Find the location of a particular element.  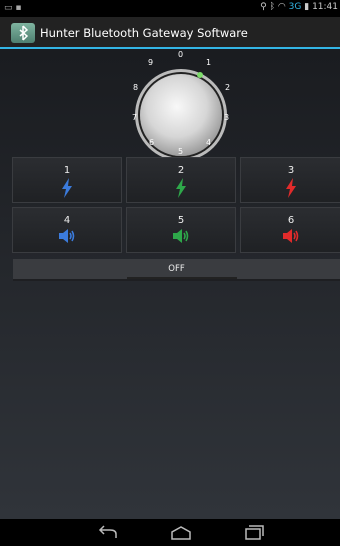

app-bluetooth-icon is located at coordinates (23, 33).